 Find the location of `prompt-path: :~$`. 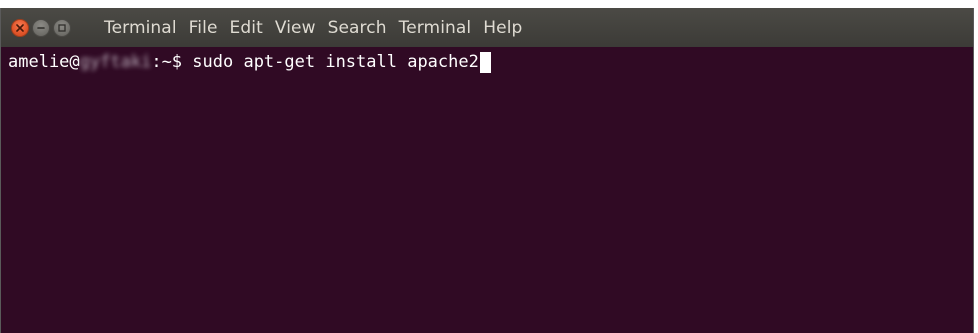

prompt-path: :~$ is located at coordinates (172, 62).